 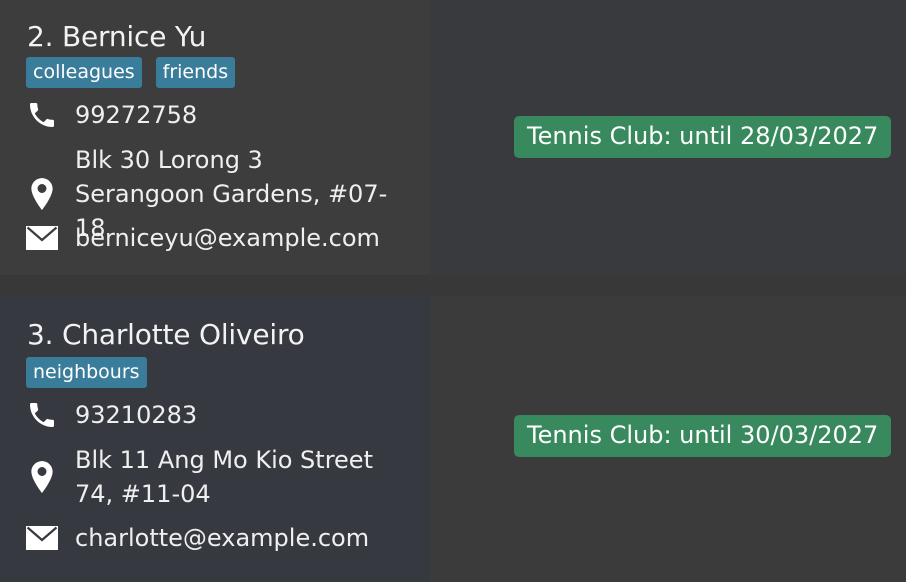 I want to click on phone-number: 93210283, so click(x=136, y=415).